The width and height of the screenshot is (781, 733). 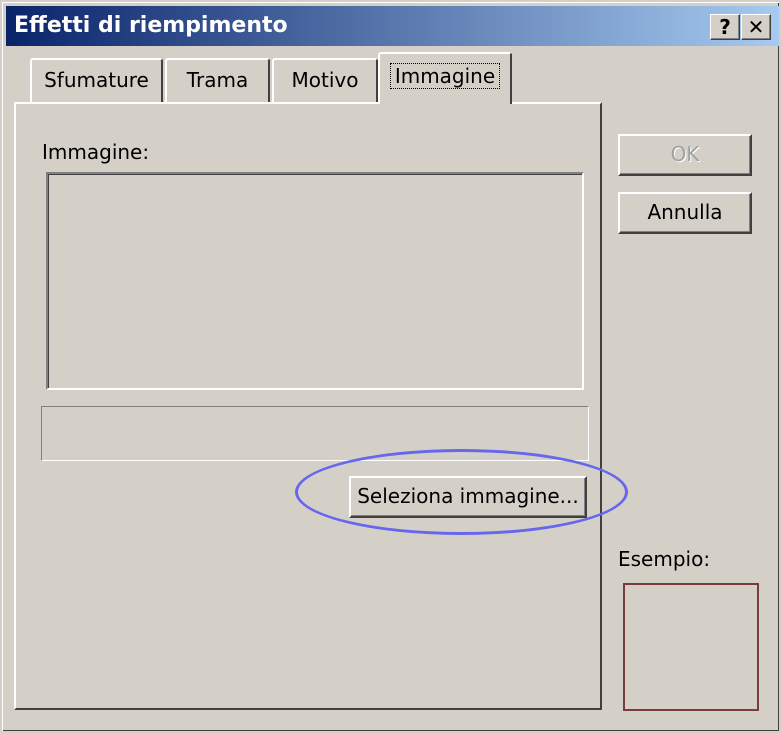 What do you see at coordinates (461, 492) in the screenshot?
I see `highlight-circle` at bounding box center [461, 492].